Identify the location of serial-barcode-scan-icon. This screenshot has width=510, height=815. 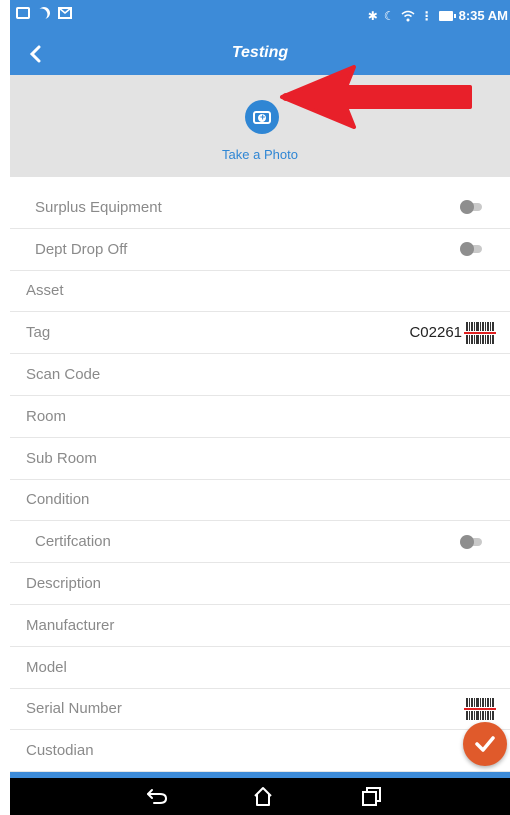
(480, 709).